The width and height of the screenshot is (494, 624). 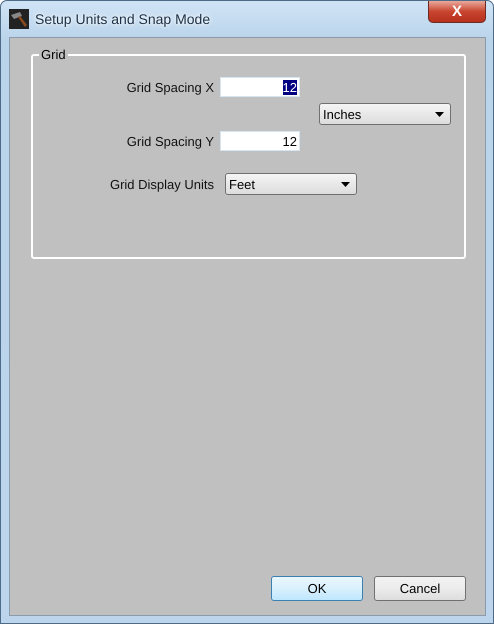 I want to click on hammer-icon, so click(x=19, y=19).